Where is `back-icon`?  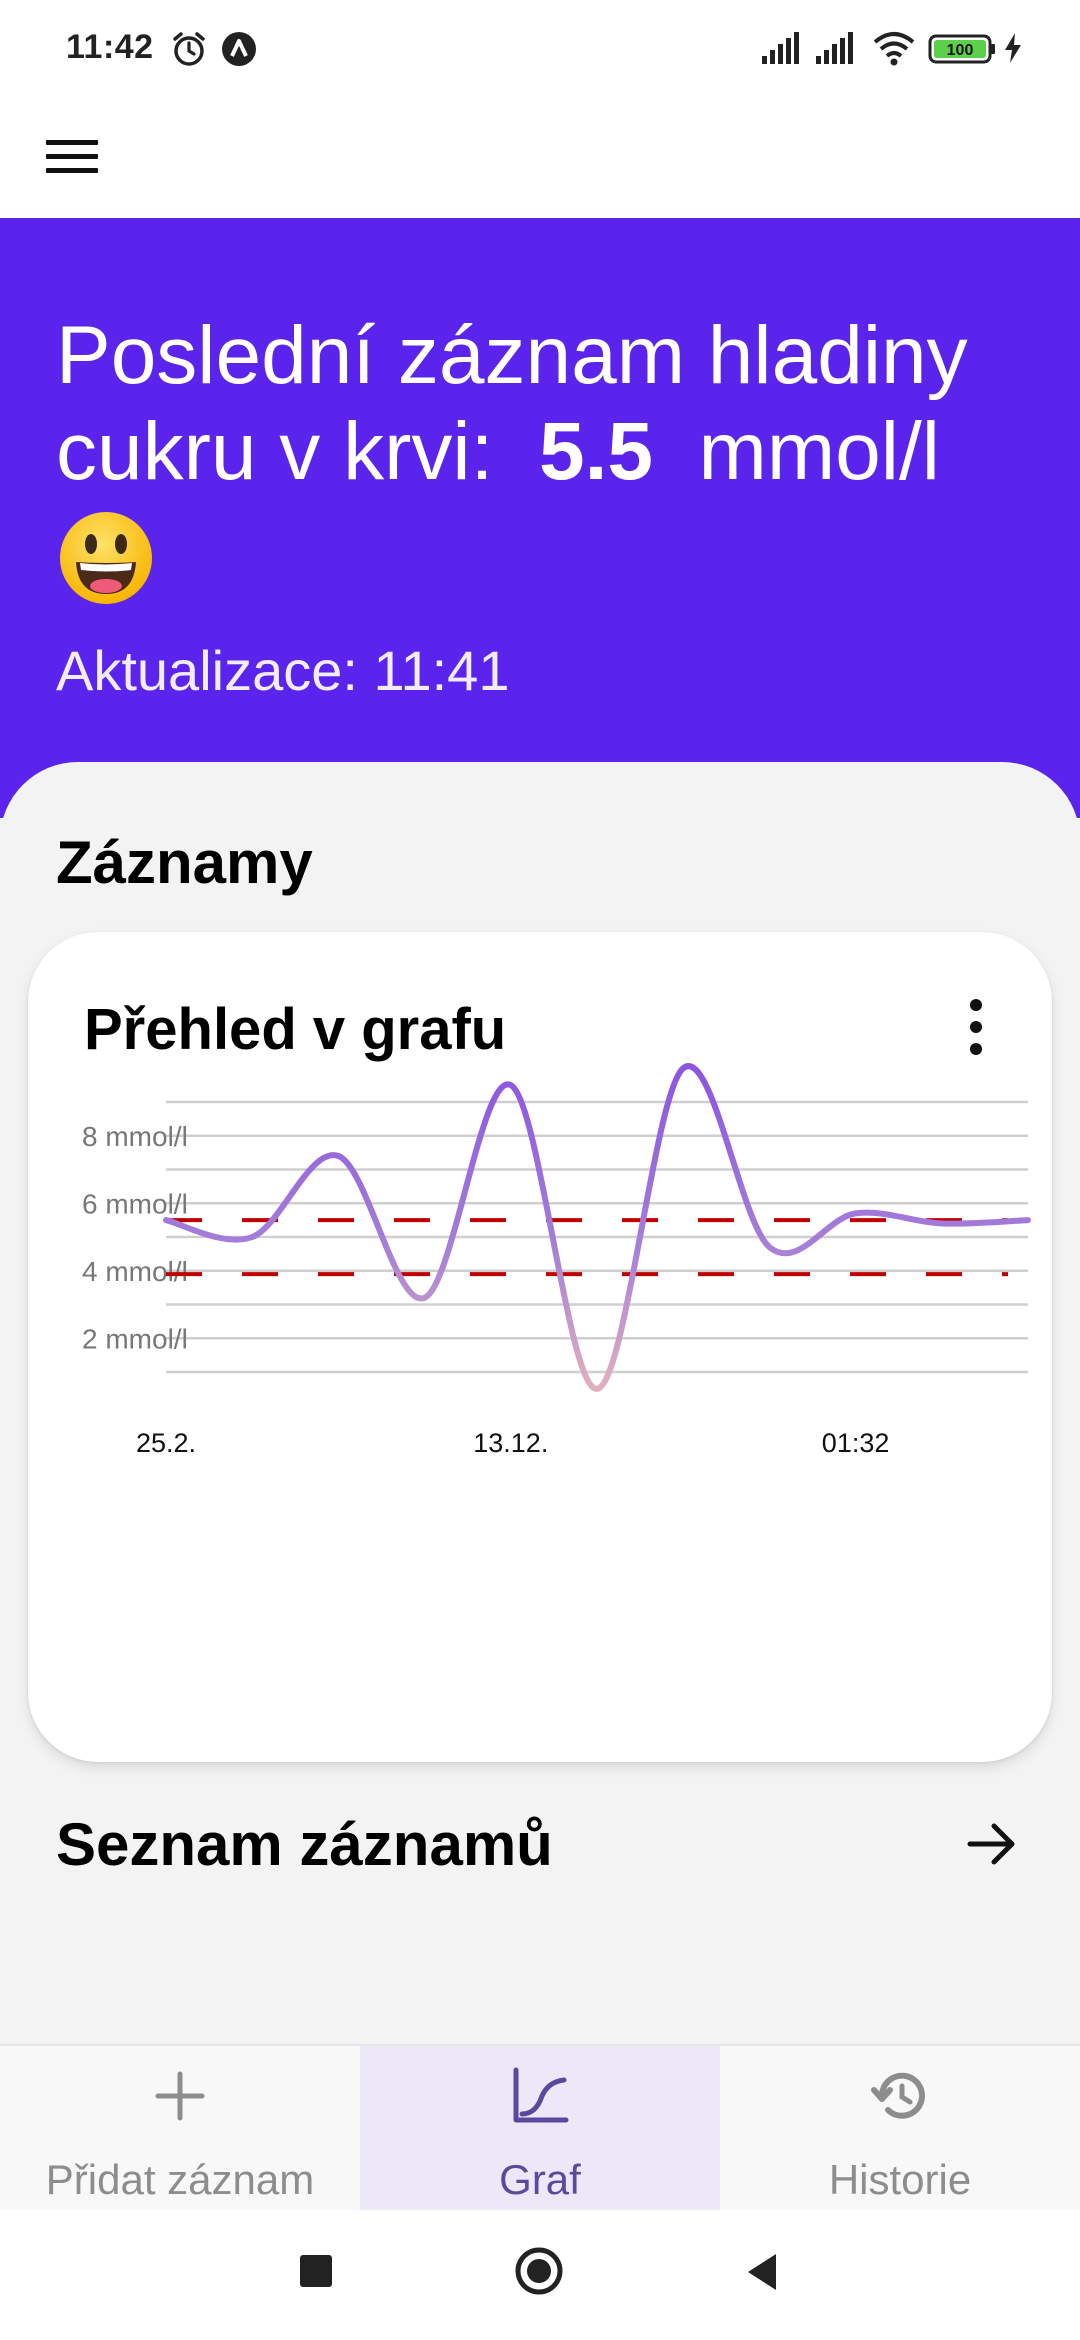
back-icon is located at coordinates (762, 2272).